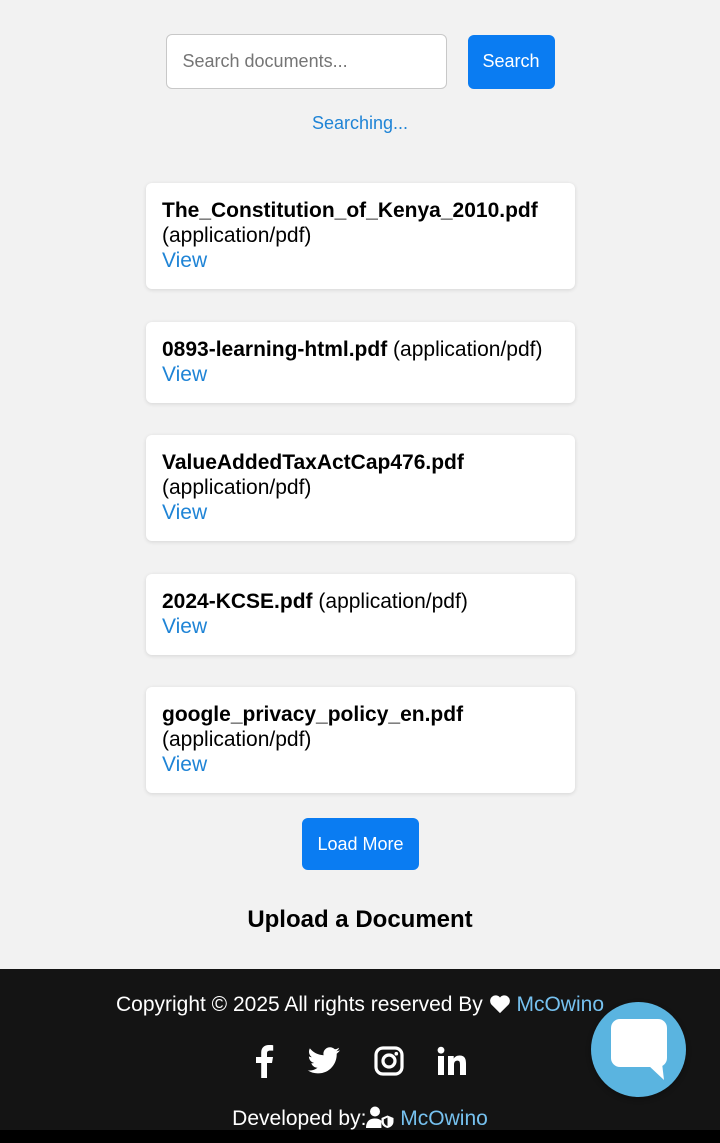  Describe the element at coordinates (306, 61) in the screenshot. I see `search-input` at that location.